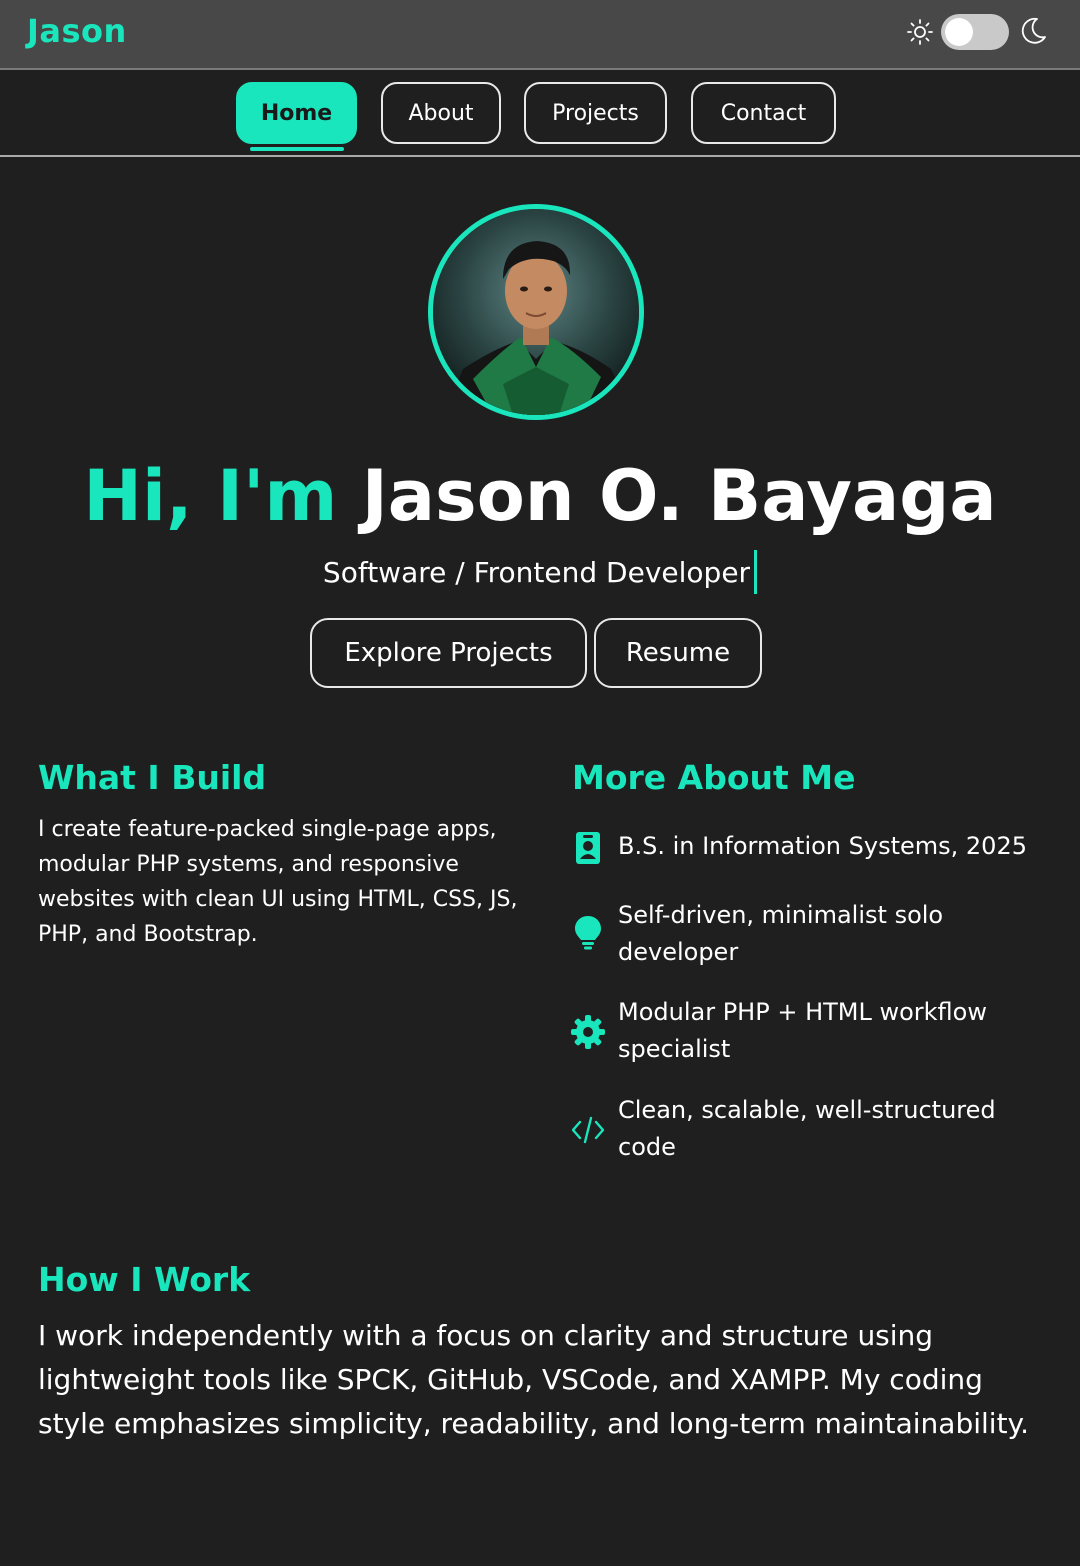 The image size is (1080, 1566). What do you see at coordinates (144, 1279) in the screenshot?
I see `how-i-work-heading: How I Work` at bounding box center [144, 1279].